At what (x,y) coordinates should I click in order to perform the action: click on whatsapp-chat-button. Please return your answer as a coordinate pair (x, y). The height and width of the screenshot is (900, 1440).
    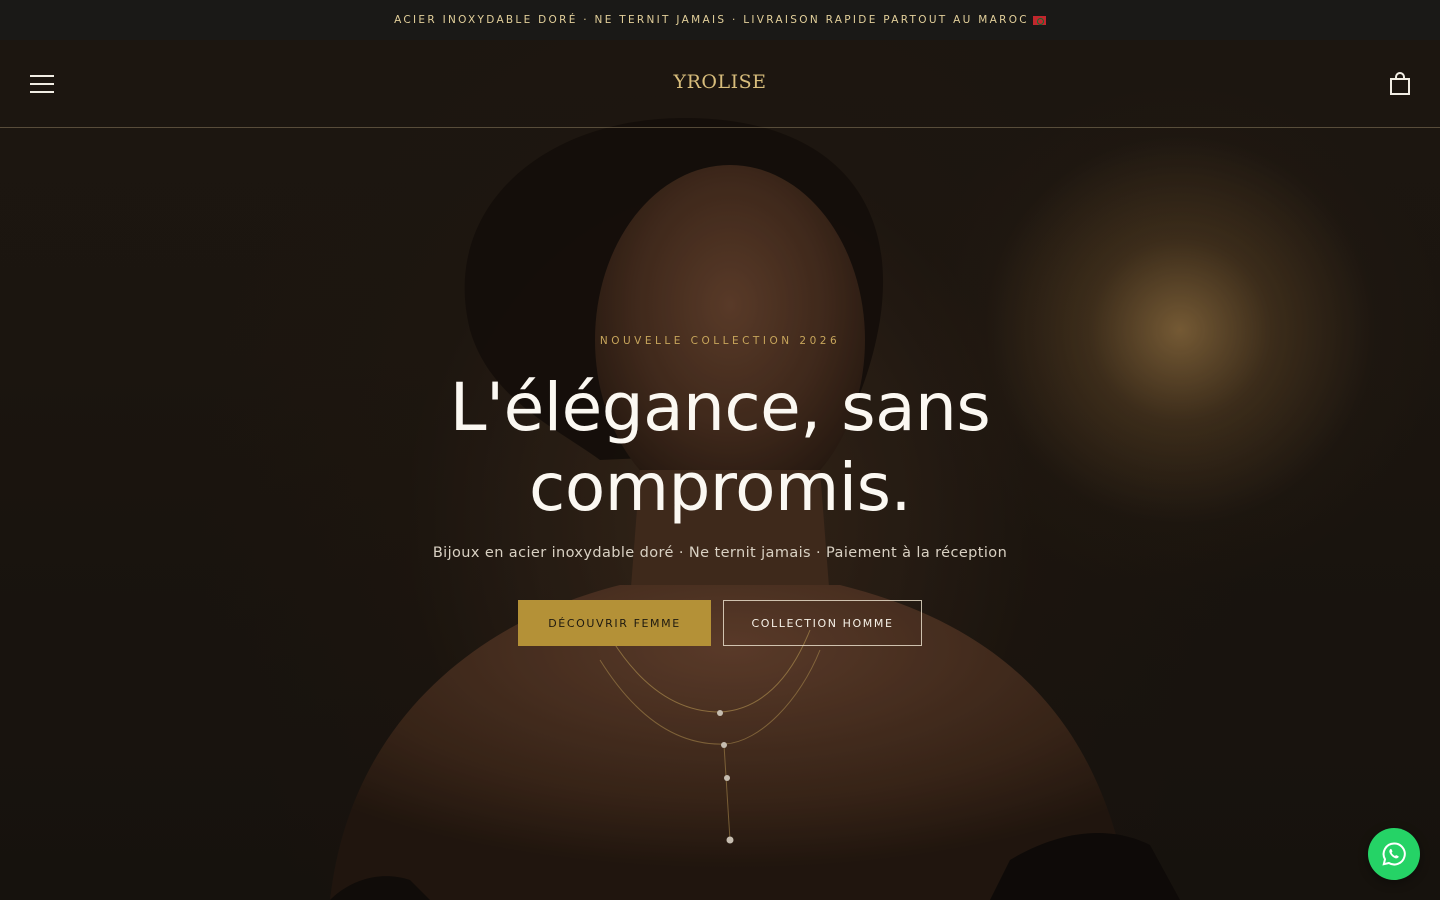
    Looking at the image, I should click on (1394, 854).